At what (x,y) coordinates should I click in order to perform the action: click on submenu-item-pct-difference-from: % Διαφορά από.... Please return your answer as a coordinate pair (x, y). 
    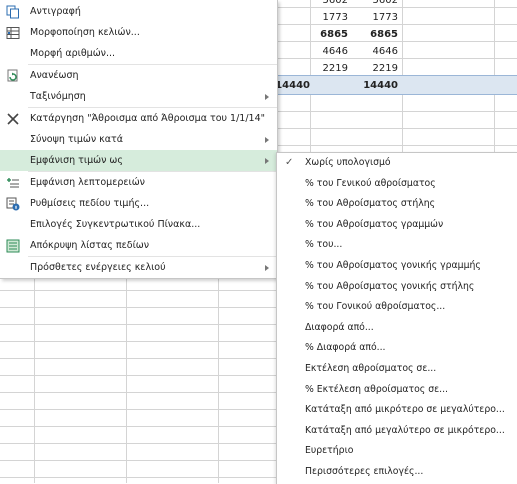
    Looking at the image, I should click on (397, 348).